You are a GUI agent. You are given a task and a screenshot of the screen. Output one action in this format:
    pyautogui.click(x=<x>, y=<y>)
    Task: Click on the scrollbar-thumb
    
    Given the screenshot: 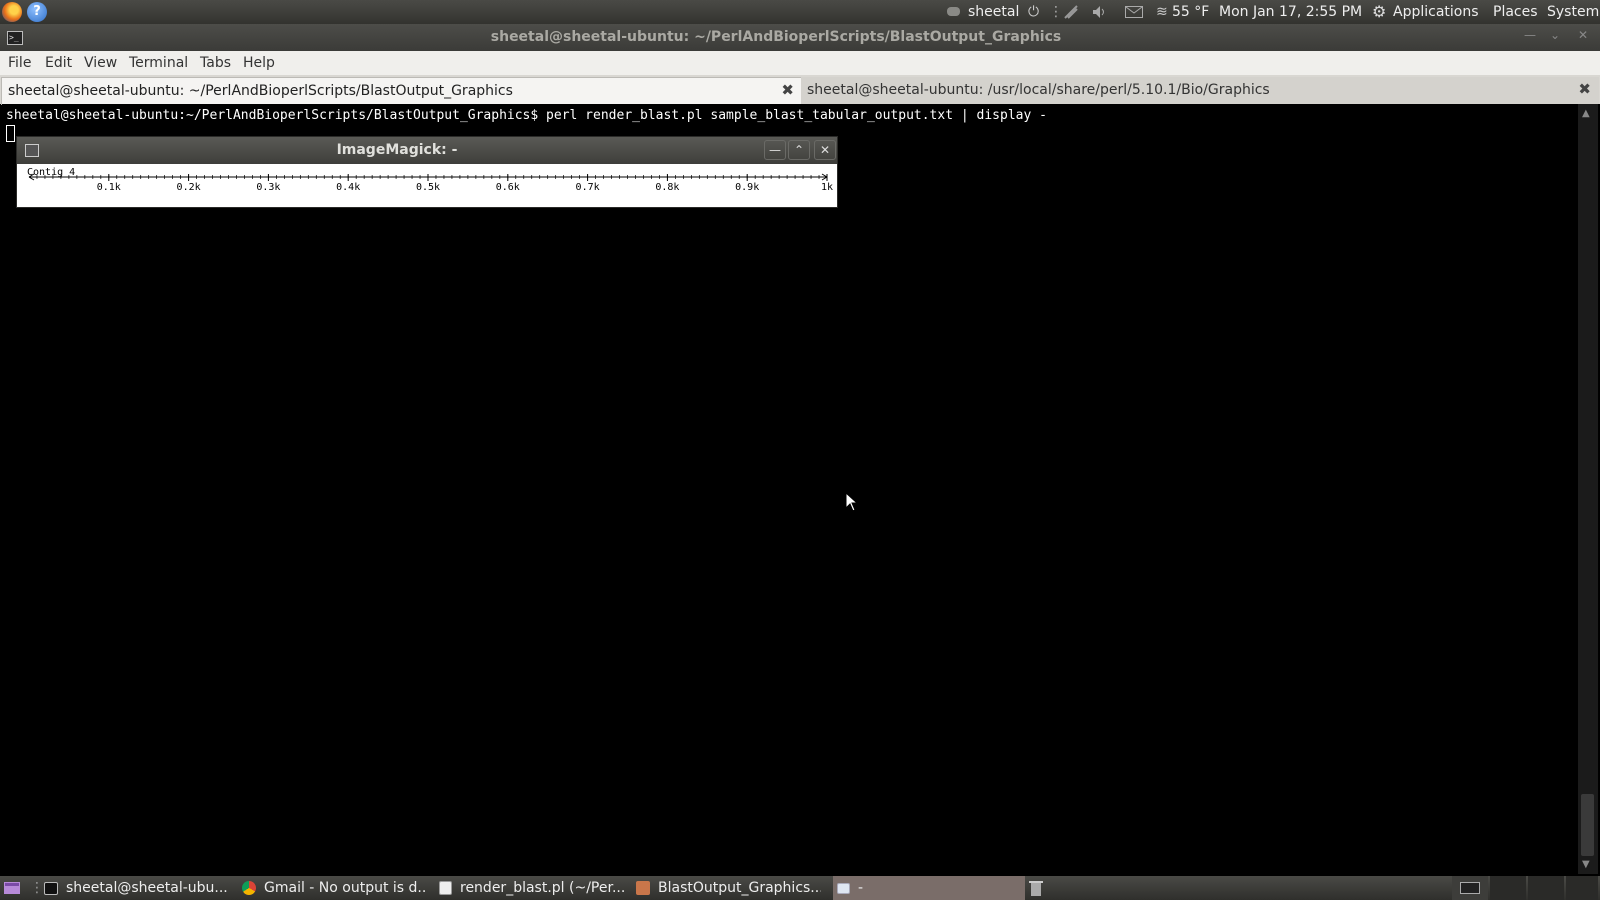 What is the action you would take?
    pyautogui.click(x=1587, y=825)
    